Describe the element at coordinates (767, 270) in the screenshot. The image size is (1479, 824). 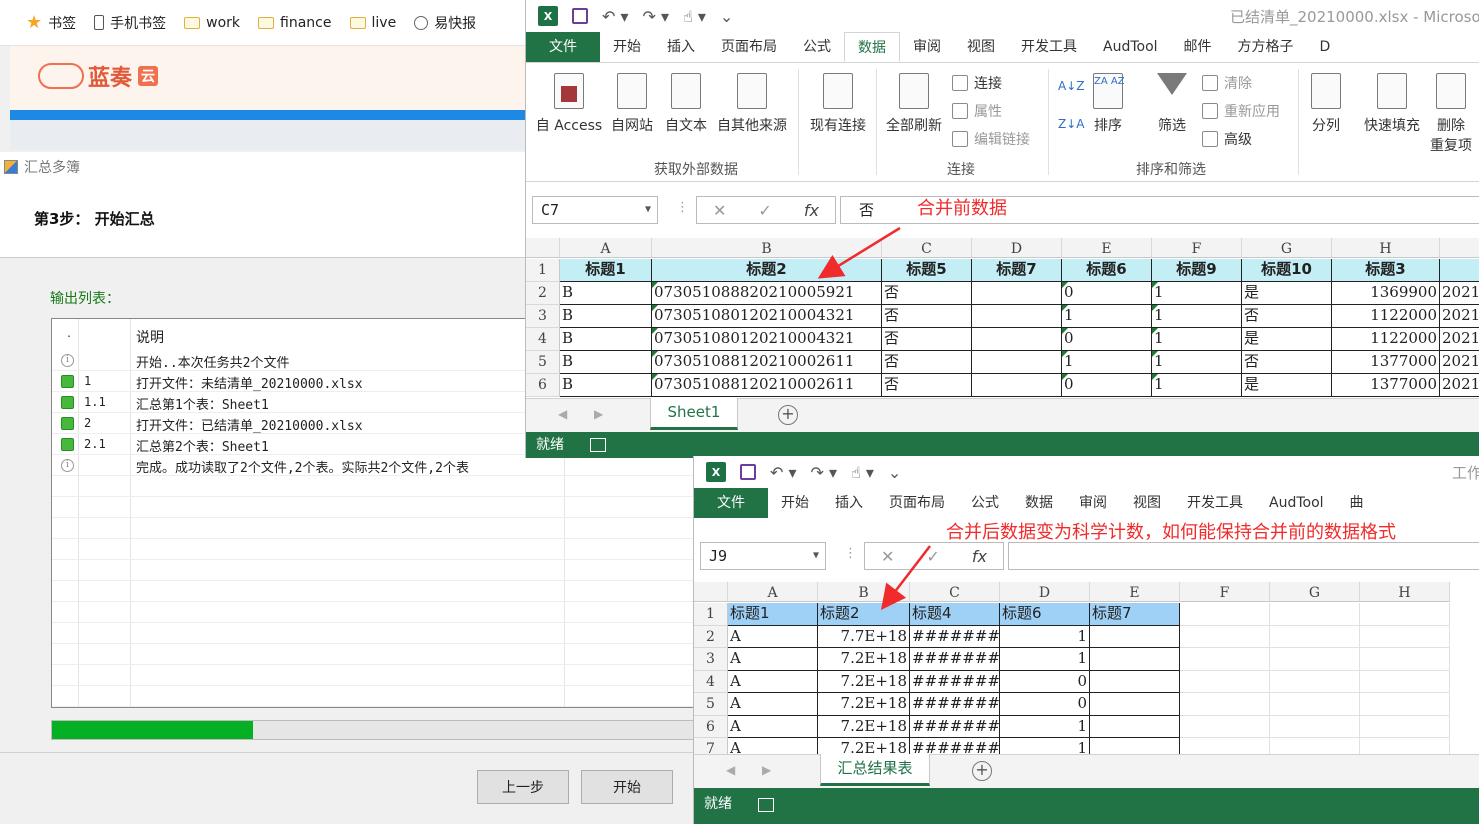
I see `header-cell: 标题2` at that location.